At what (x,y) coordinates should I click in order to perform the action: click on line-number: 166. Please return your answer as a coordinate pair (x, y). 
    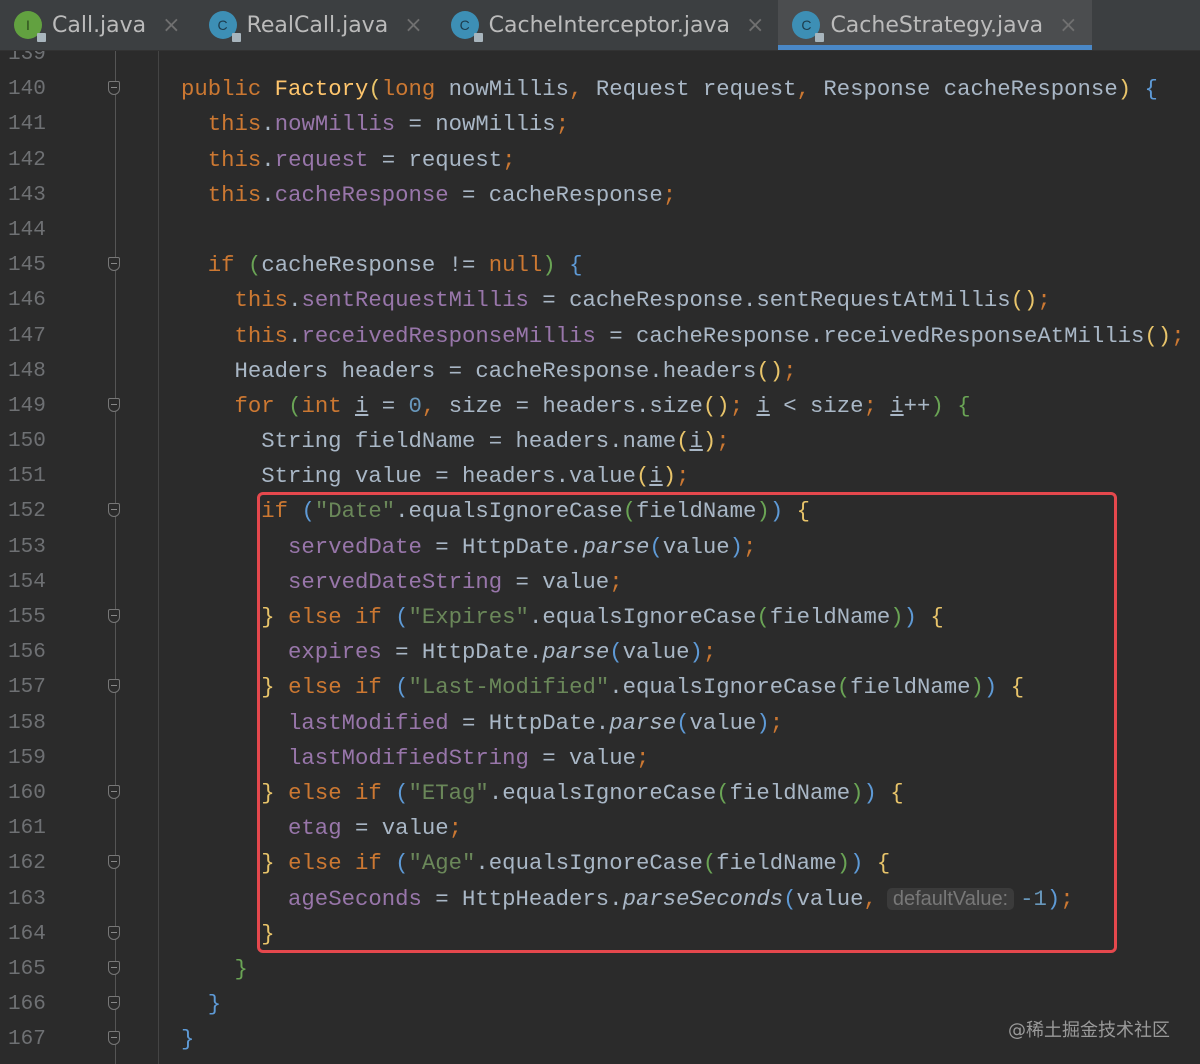
    Looking at the image, I should click on (27, 1005).